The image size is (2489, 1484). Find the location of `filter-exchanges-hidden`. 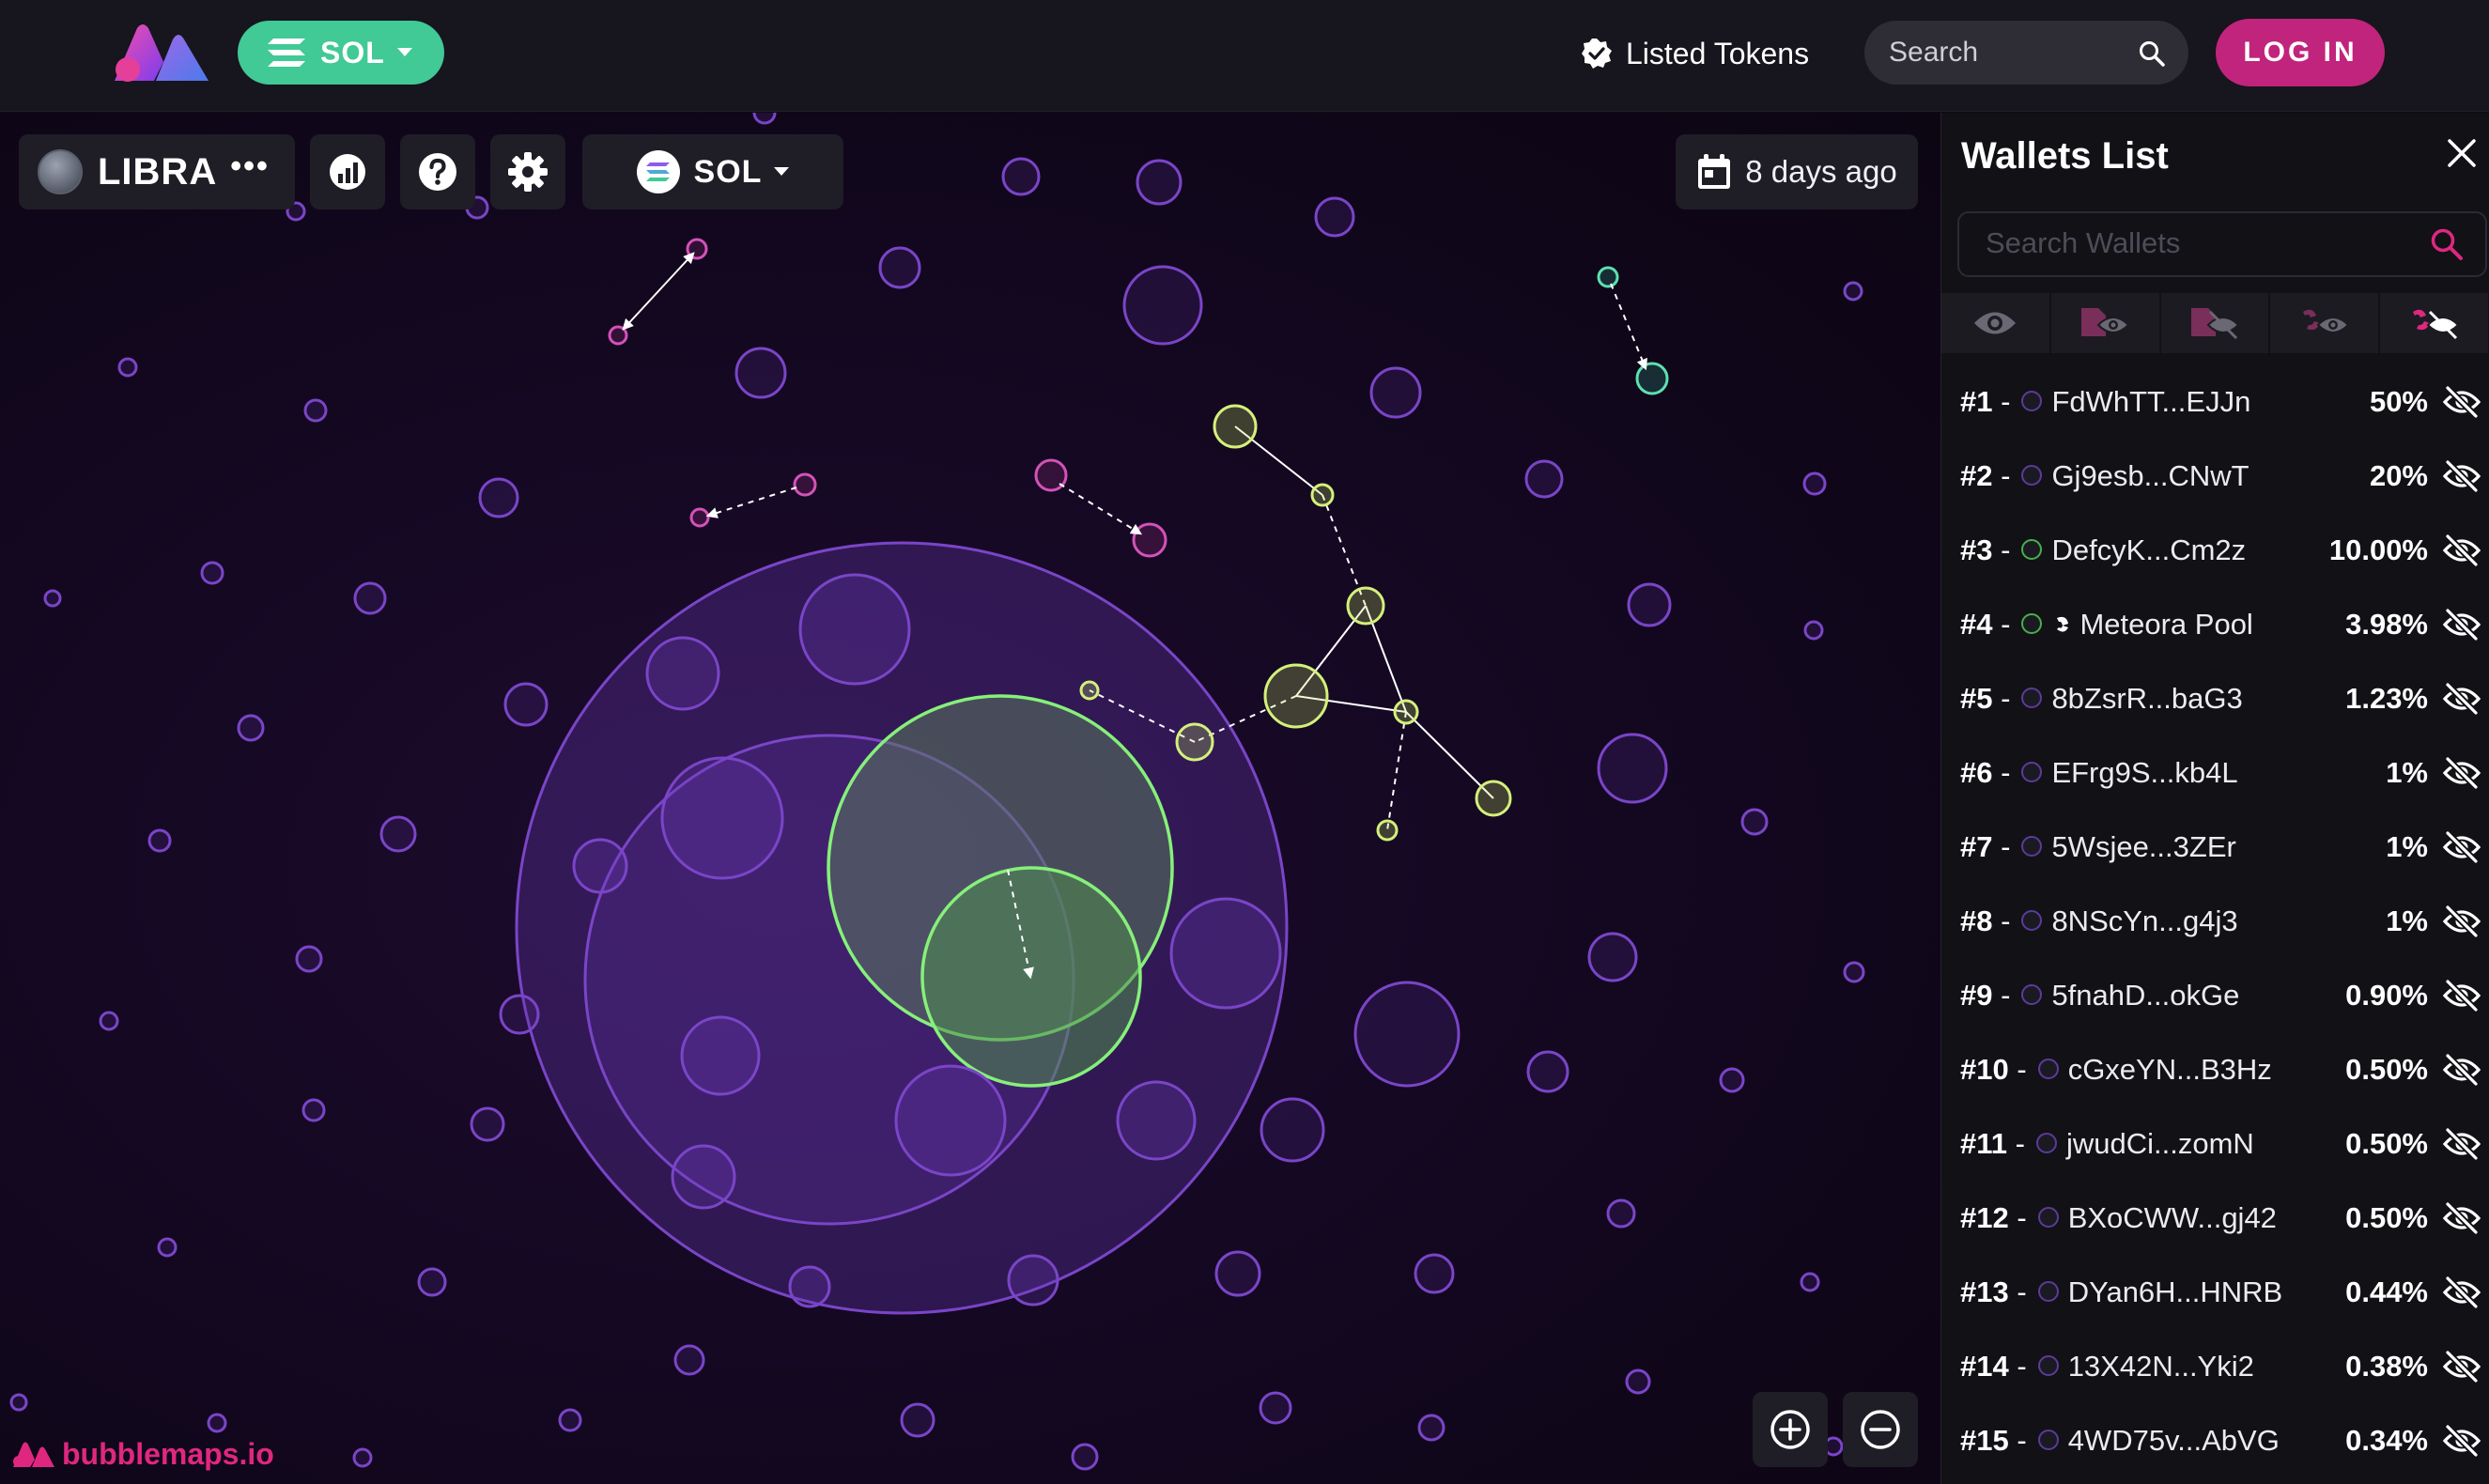

filter-exchanges-hidden is located at coordinates (2216, 323).